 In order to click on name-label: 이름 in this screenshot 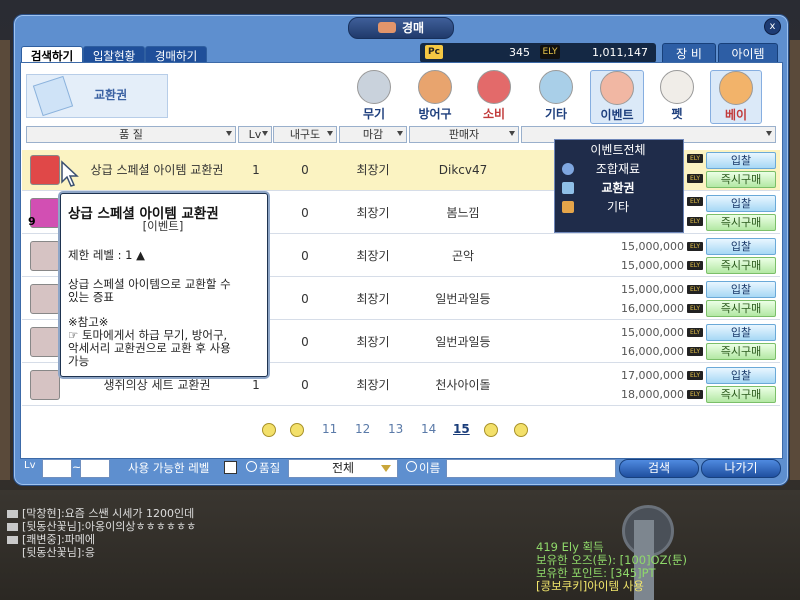, I will do `click(423, 468)`.